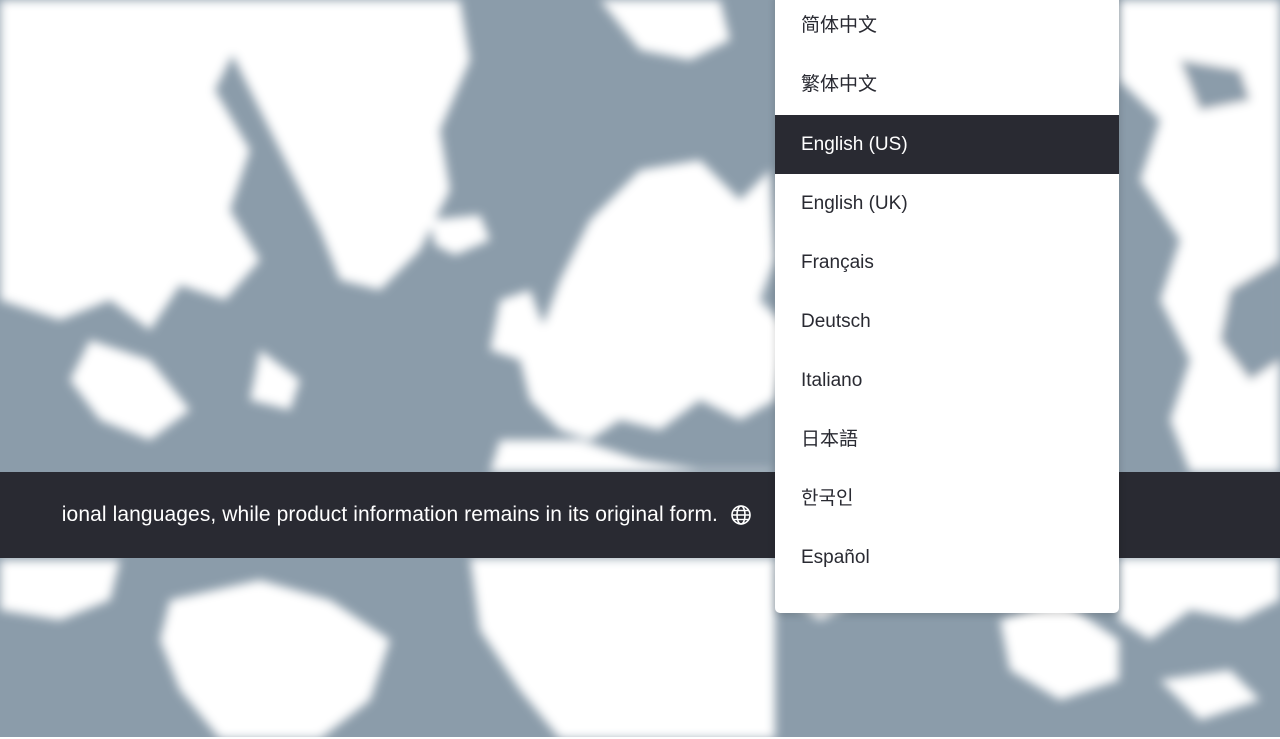  Describe the element at coordinates (947, 27) in the screenshot. I see `language-option-zh-hans: 简体中文` at that location.